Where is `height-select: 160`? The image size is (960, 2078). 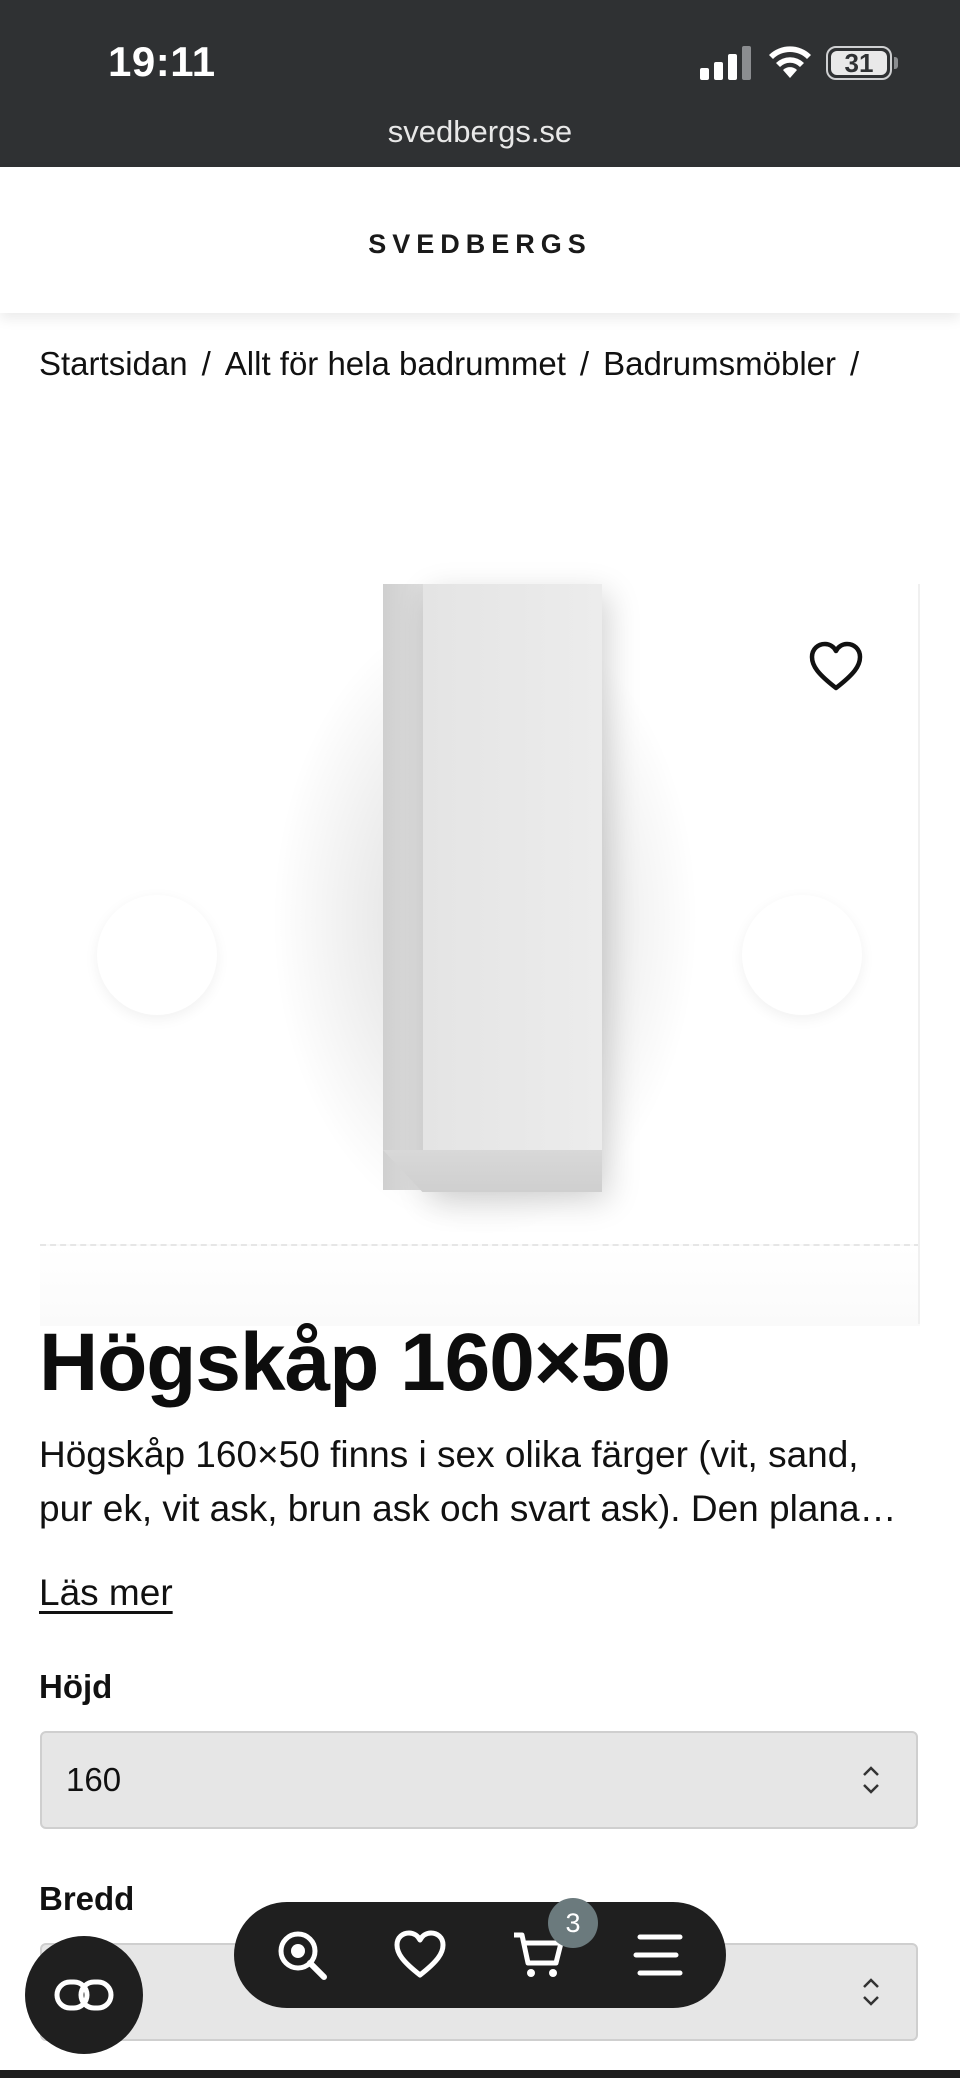
height-select: 160 is located at coordinates (479, 1780).